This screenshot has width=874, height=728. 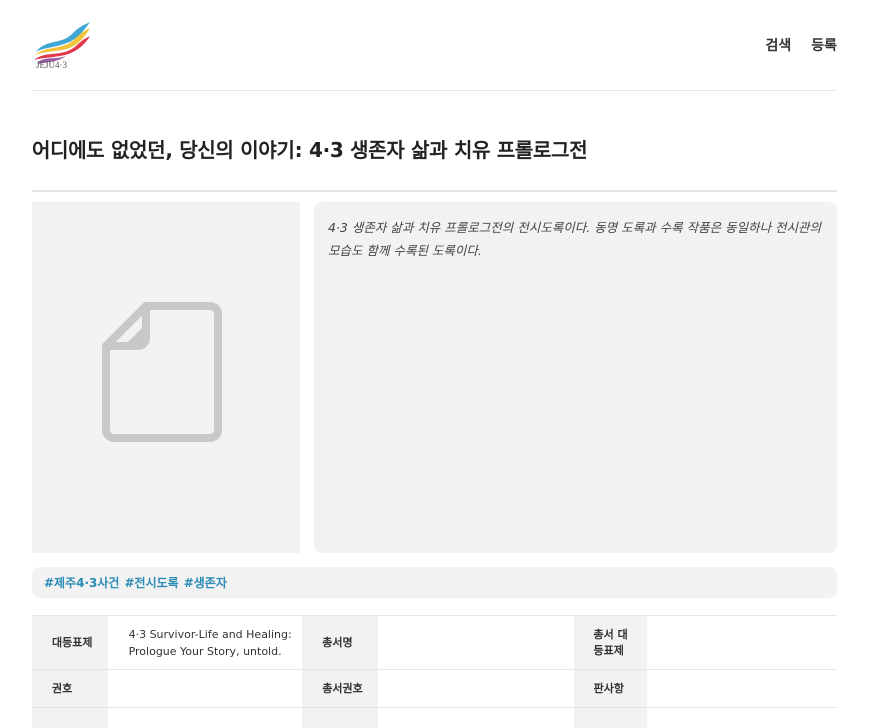 I want to click on logo-text: JEJU4·3, so click(x=51, y=65).